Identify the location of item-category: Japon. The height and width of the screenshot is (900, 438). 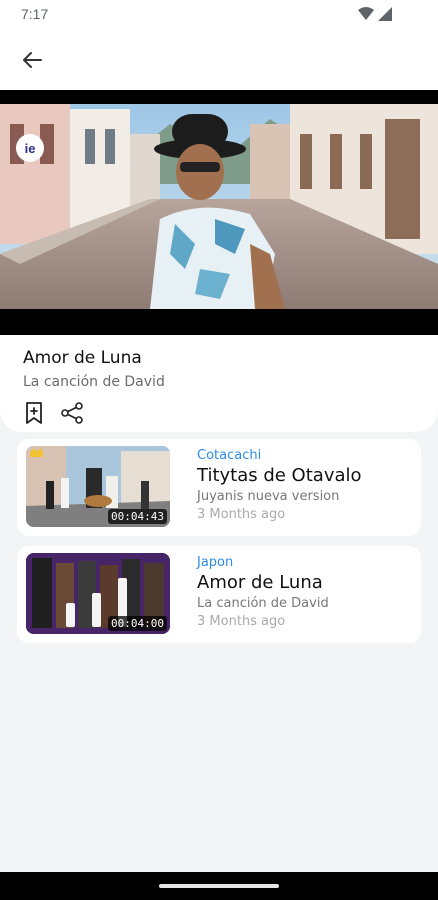
(215, 562).